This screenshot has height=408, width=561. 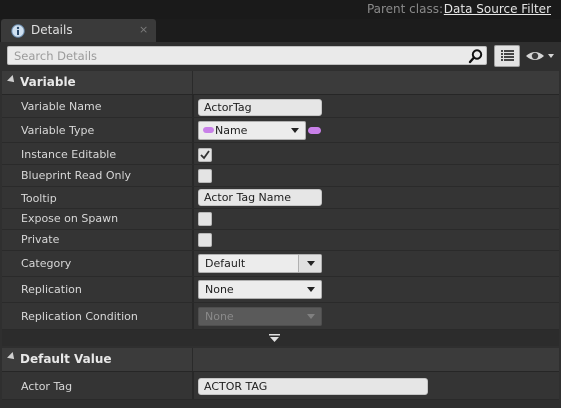 What do you see at coordinates (46, 263) in the screenshot?
I see `row-label: Category` at bounding box center [46, 263].